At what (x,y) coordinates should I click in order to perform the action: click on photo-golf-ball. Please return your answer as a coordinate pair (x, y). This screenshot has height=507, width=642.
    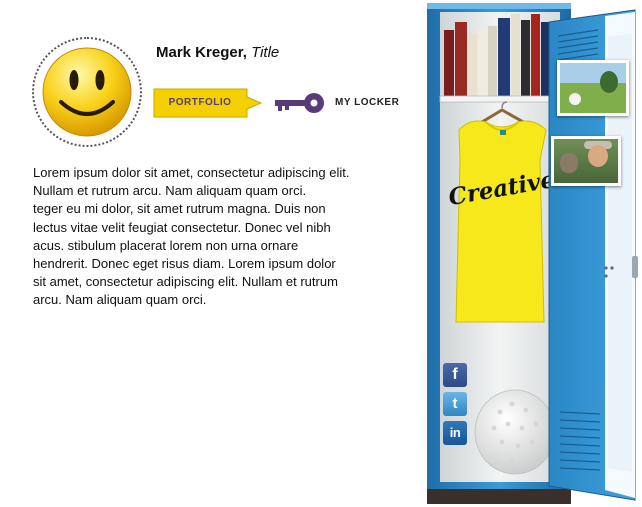
    Looking at the image, I should click on (575, 99).